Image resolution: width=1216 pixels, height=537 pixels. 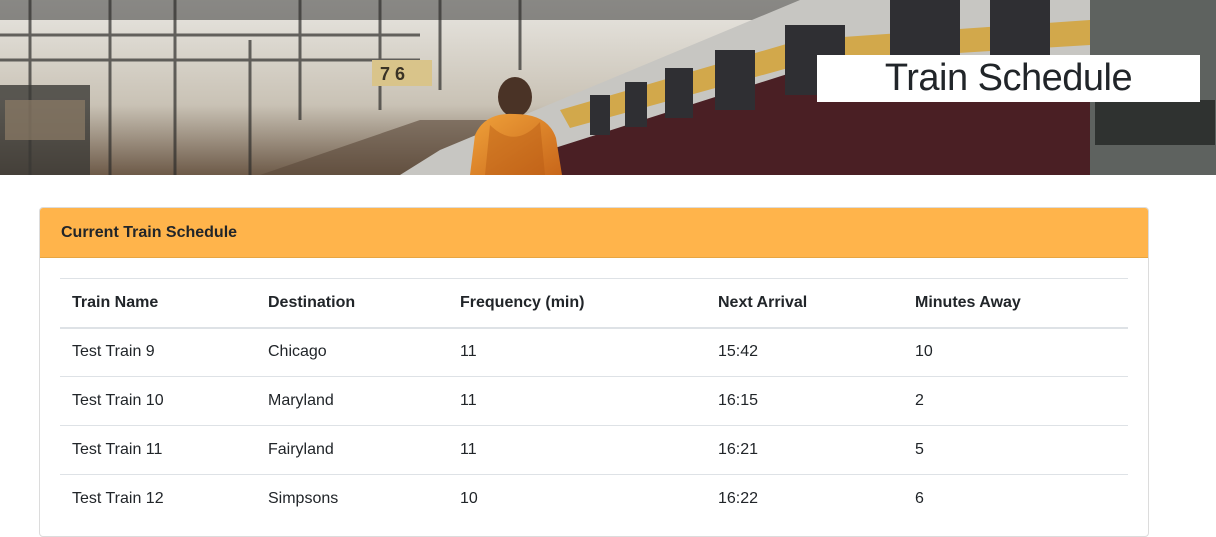 I want to click on cell-frequency: 10, so click(x=577, y=499).